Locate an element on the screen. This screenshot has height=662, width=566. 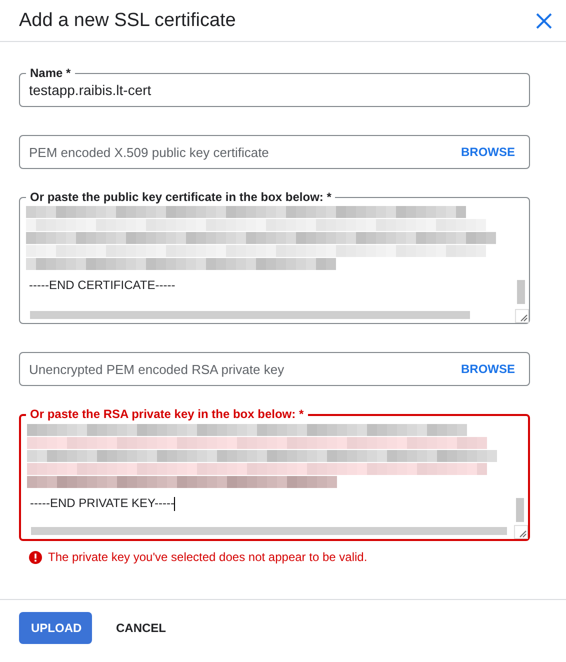
file-field: Unencrypted PEM encoded RSA private key is located at coordinates (156, 369).